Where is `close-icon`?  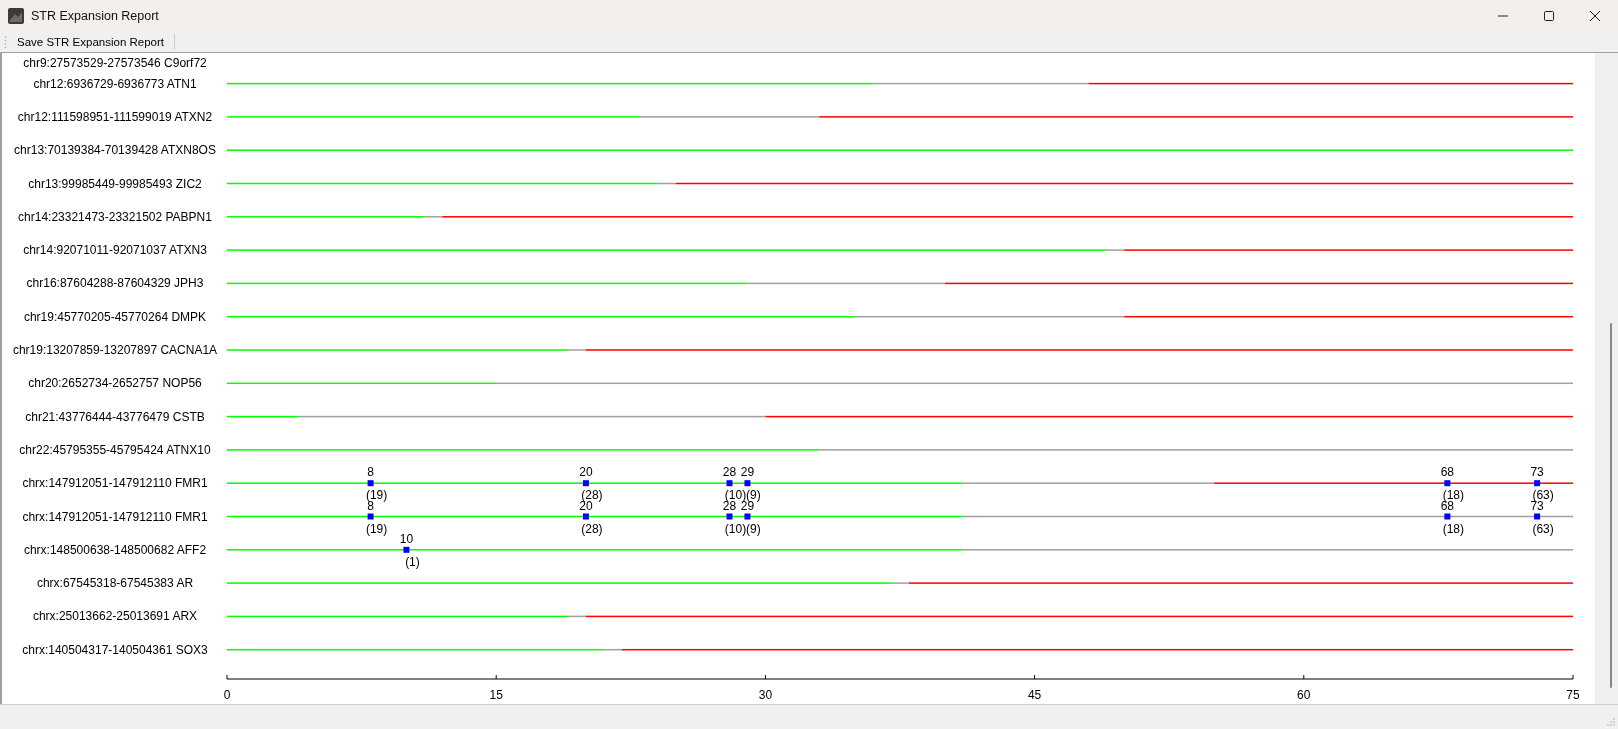
close-icon is located at coordinates (1595, 15).